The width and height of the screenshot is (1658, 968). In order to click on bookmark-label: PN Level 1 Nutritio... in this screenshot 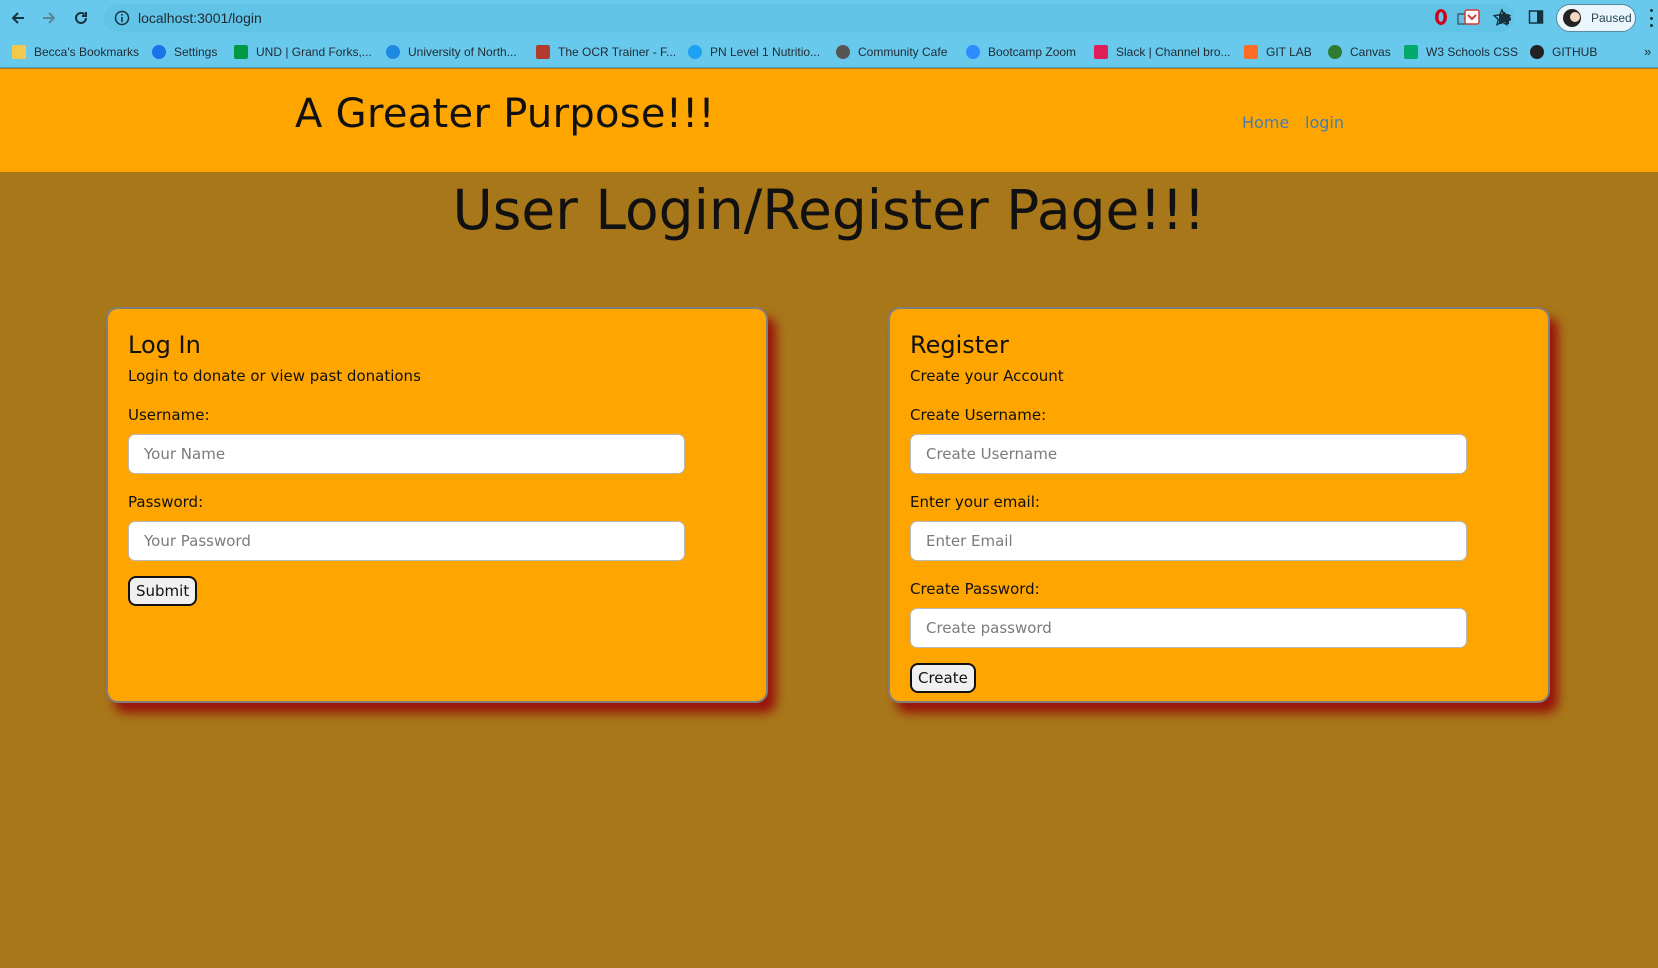, I will do `click(765, 52)`.